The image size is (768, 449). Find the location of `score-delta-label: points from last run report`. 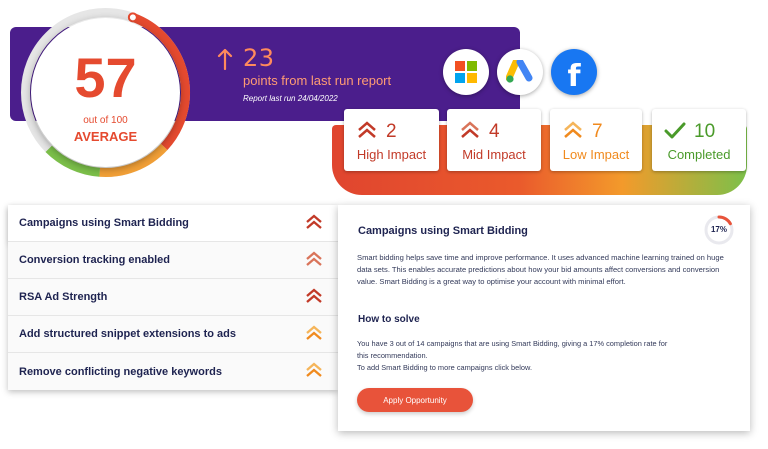

score-delta-label: points from last run report is located at coordinates (317, 80).